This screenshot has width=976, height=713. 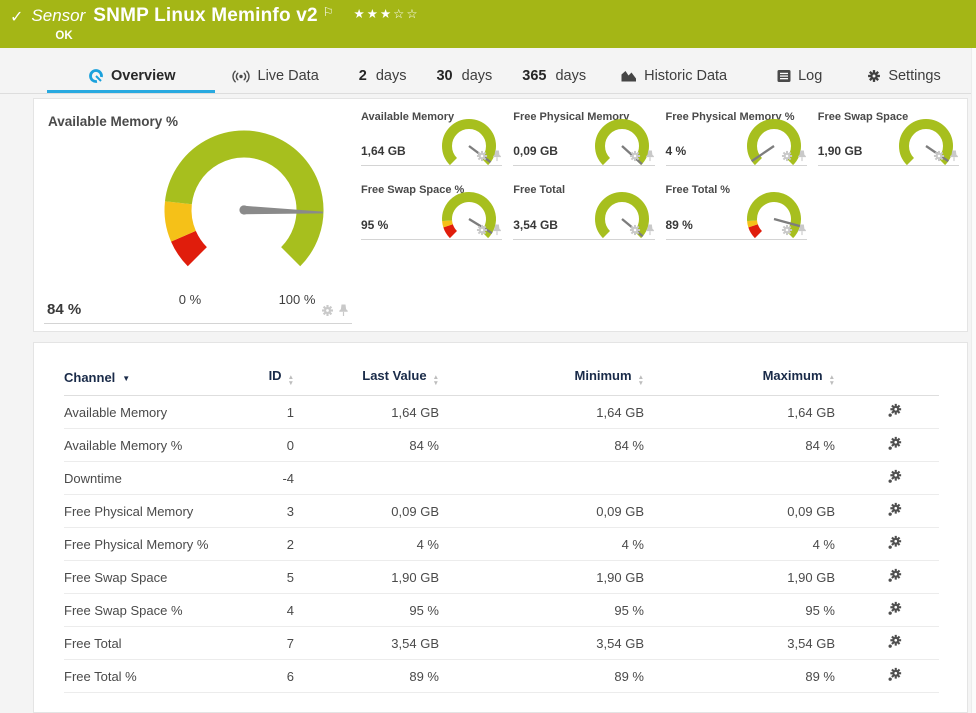 I want to click on channel-last-value: 4 %, so click(x=366, y=544).